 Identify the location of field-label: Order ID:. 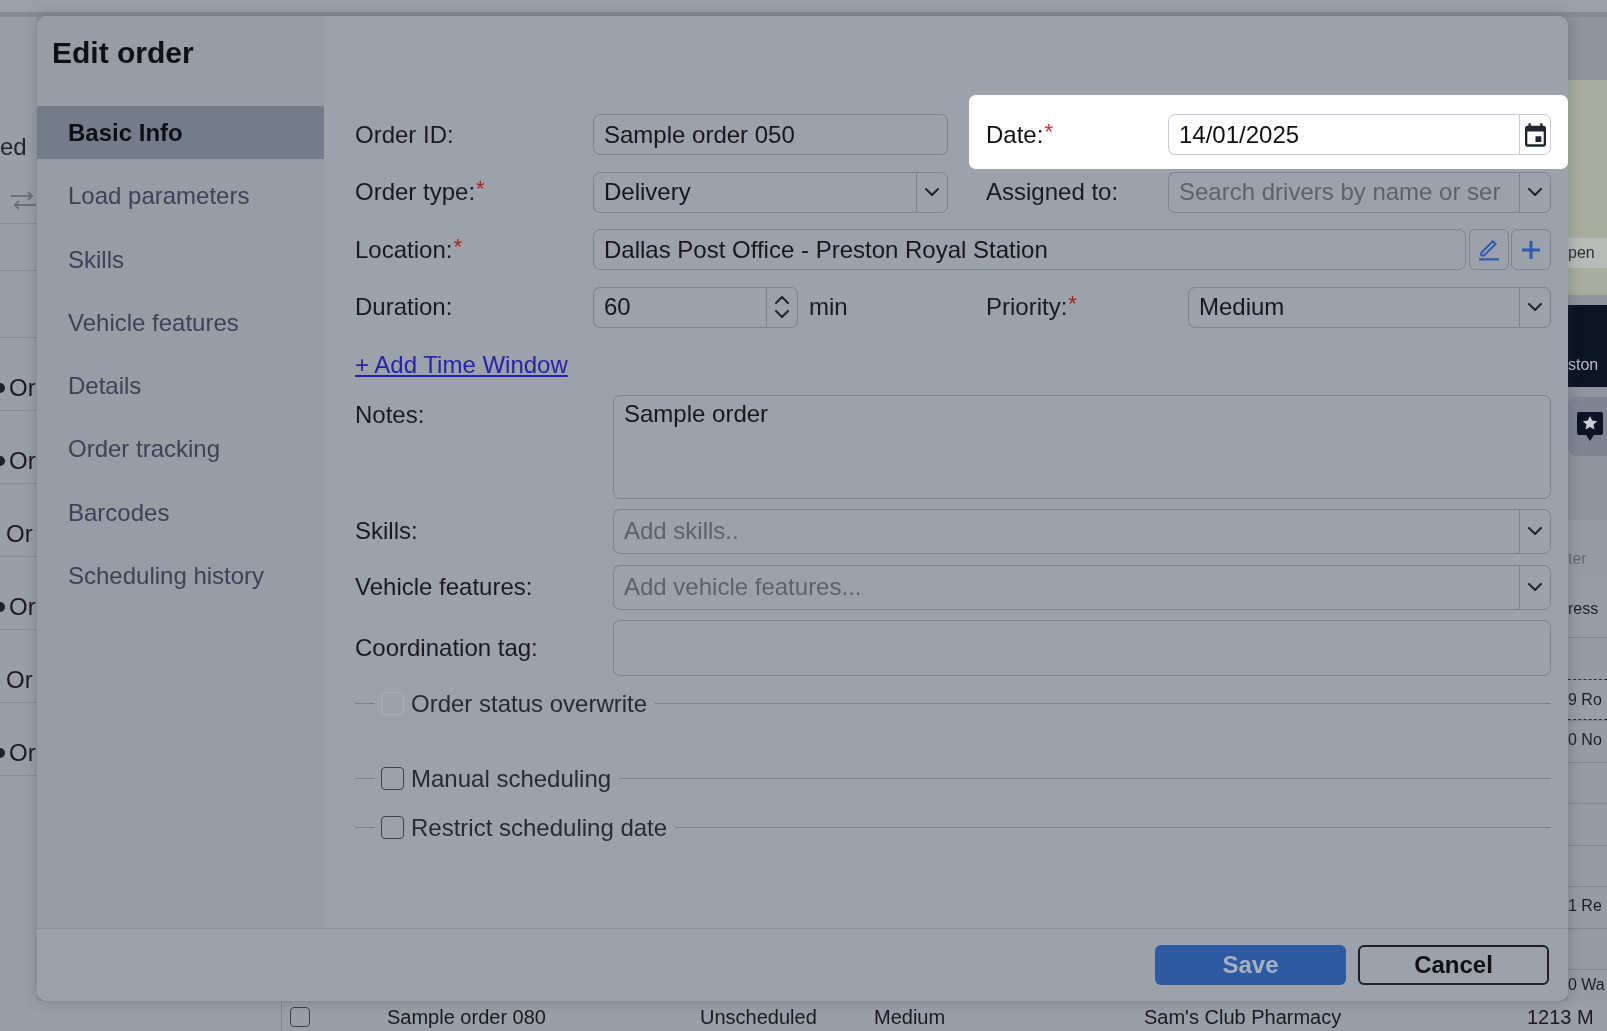
(404, 134).